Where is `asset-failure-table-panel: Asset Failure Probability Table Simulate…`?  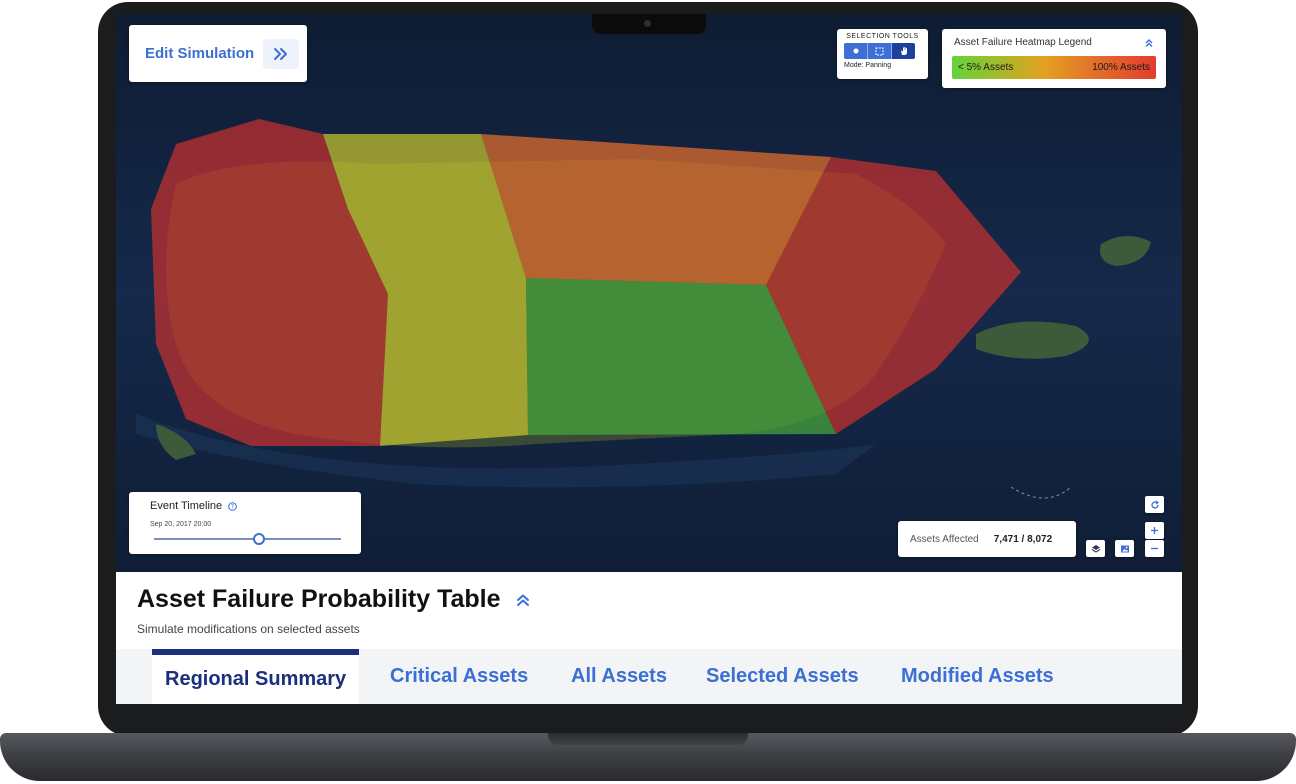
asset-failure-table-panel: Asset Failure Probability Table Simulate… is located at coordinates (649, 638).